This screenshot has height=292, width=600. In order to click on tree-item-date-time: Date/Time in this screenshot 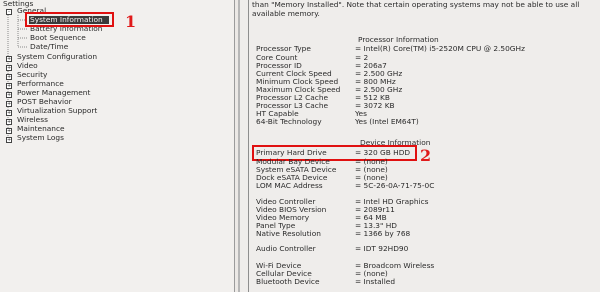, I will do `click(49, 47)`.